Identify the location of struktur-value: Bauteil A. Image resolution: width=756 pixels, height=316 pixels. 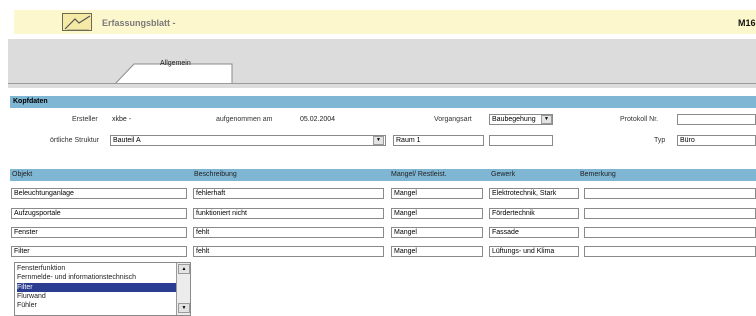
(127, 140).